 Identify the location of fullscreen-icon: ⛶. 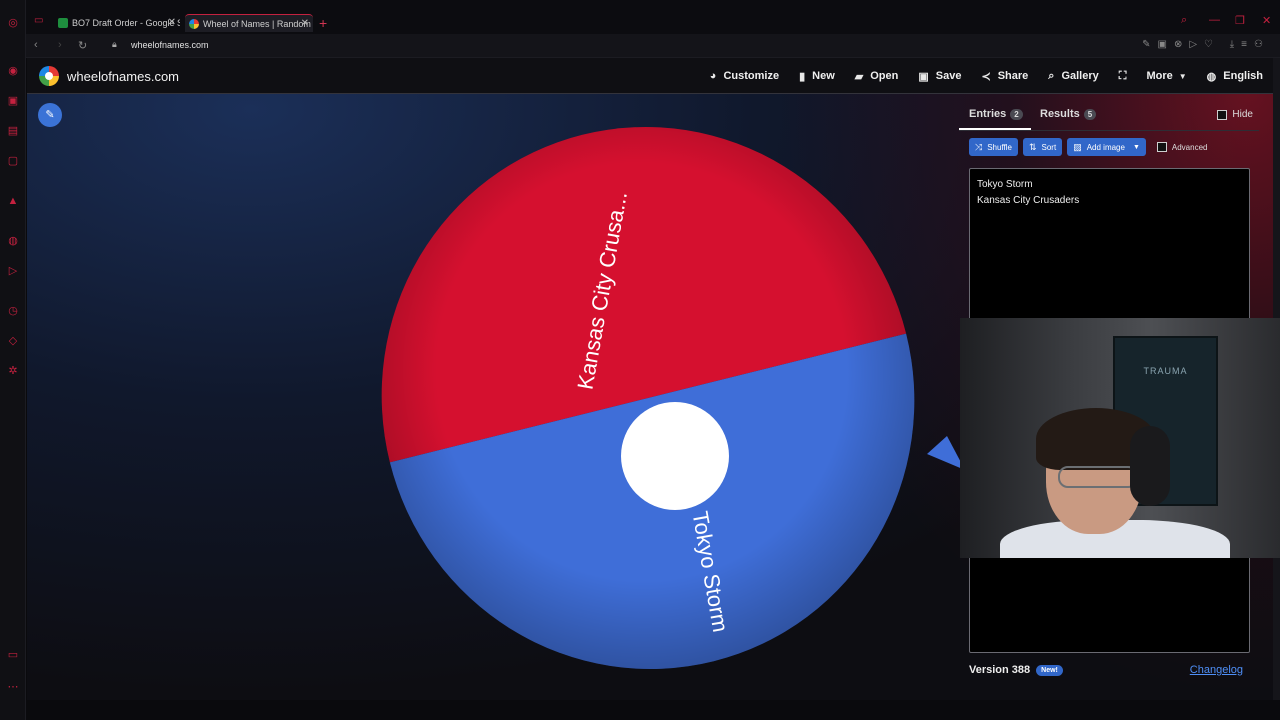
(1122, 75).